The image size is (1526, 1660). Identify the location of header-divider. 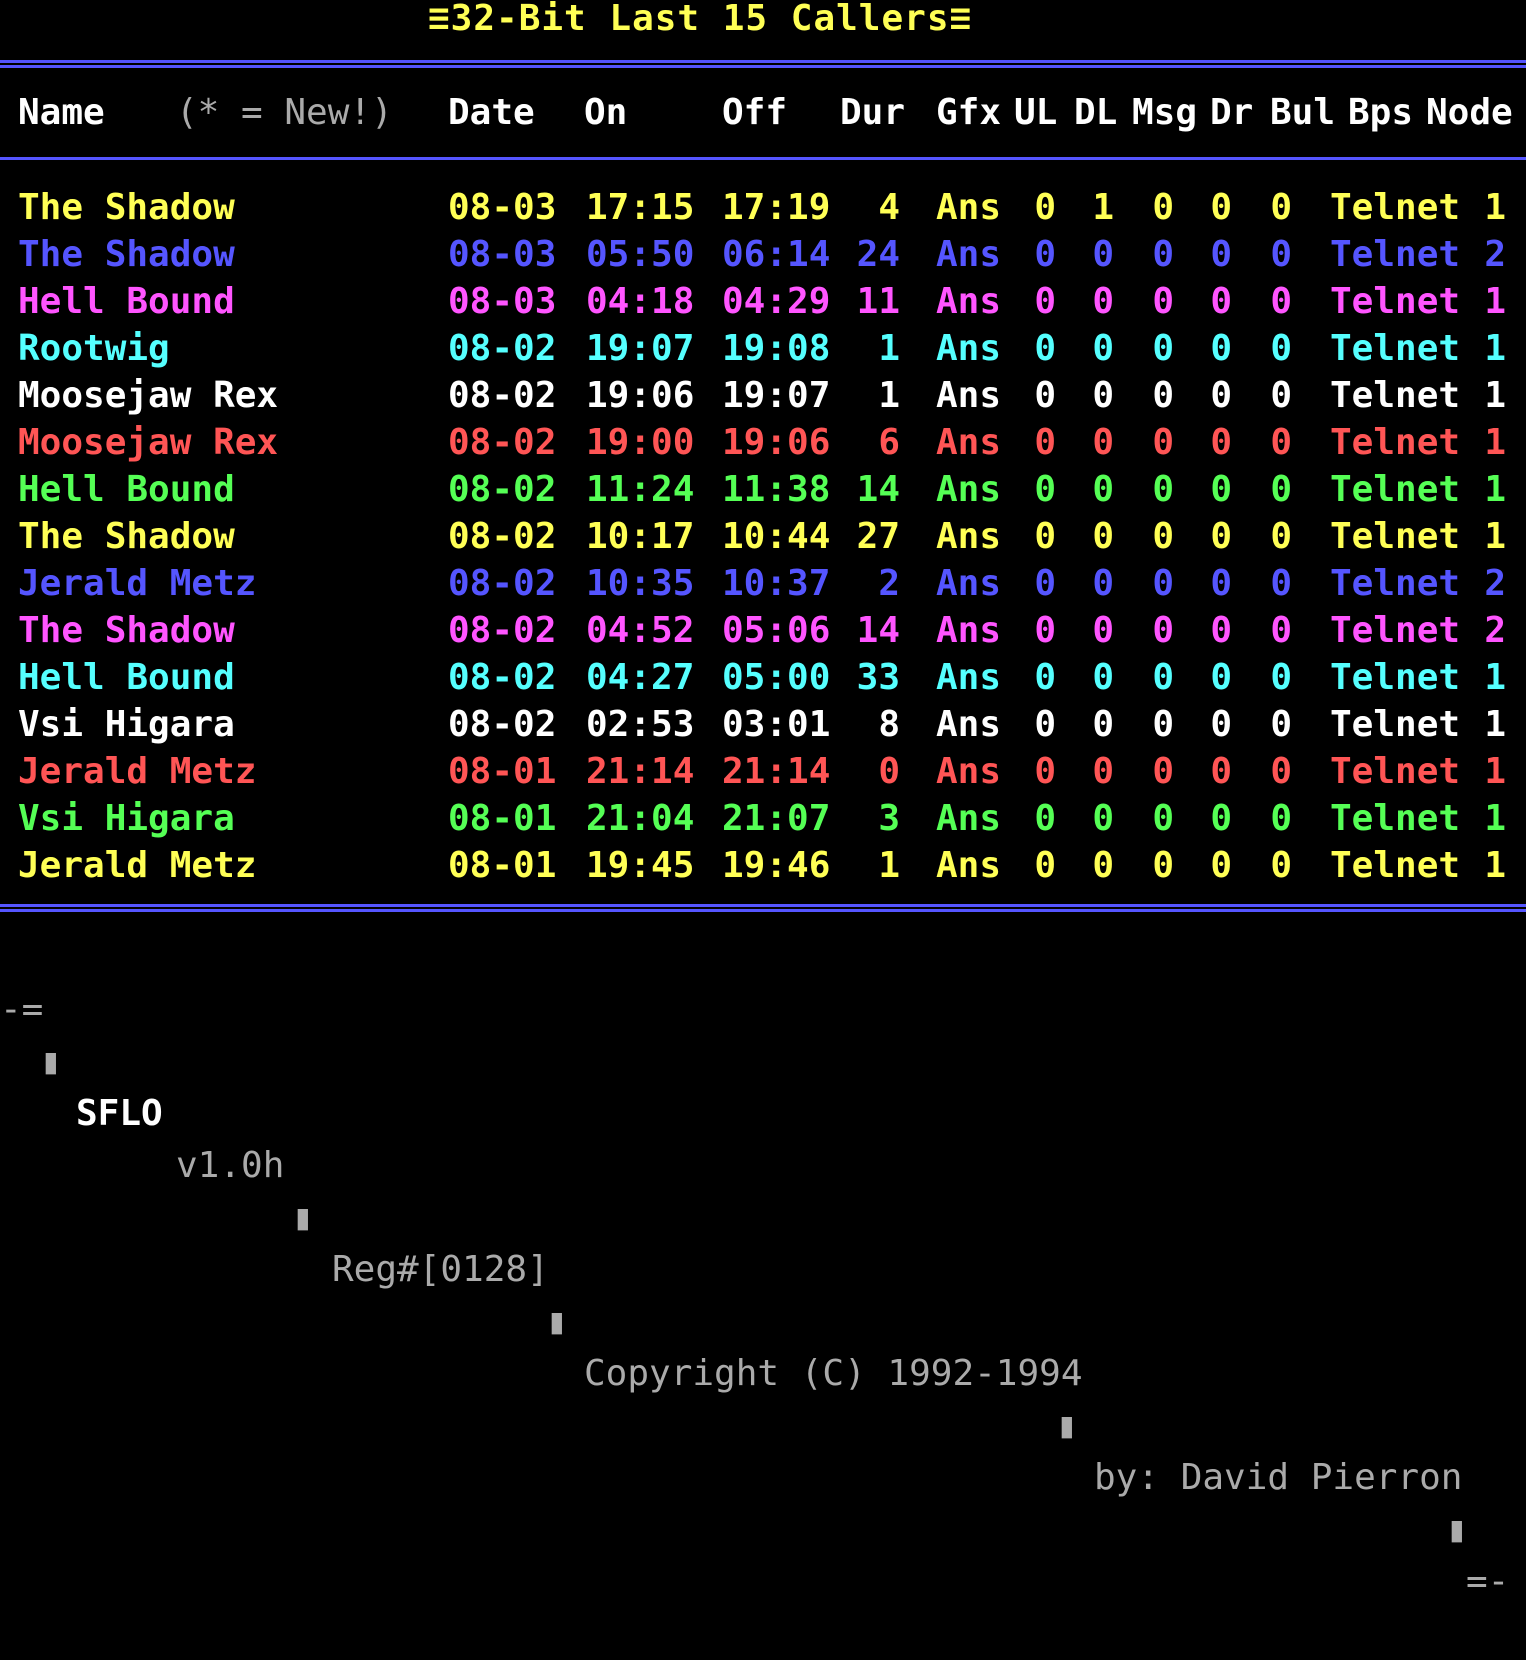
(763, 158).